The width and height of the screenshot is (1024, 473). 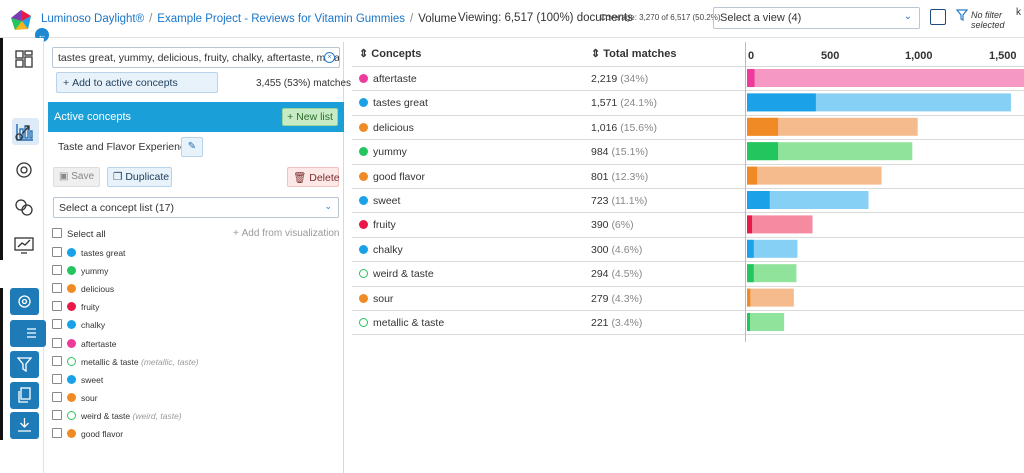 I want to click on concept-list-item: sour, so click(x=75, y=398).